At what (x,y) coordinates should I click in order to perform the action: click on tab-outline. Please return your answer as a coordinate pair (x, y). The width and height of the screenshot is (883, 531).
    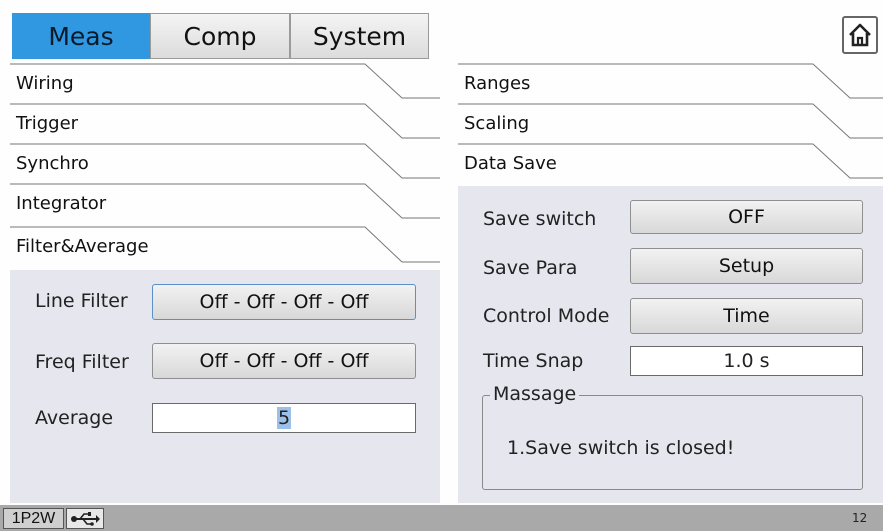
    Looking at the image, I should click on (225, 81).